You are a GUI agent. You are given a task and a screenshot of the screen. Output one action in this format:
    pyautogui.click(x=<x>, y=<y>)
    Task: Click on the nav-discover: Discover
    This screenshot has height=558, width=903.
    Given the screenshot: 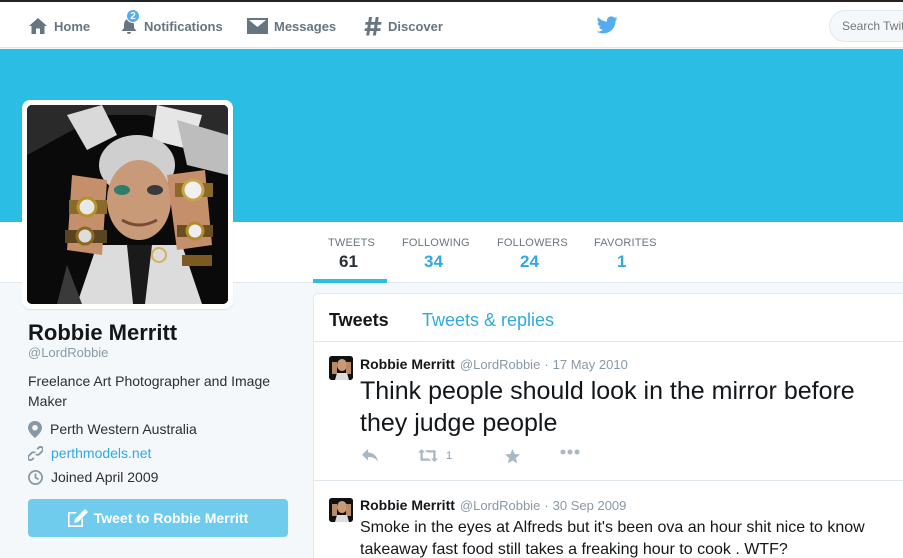 What is the action you would take?
    pyautogui.click(x=403, y=26)
    